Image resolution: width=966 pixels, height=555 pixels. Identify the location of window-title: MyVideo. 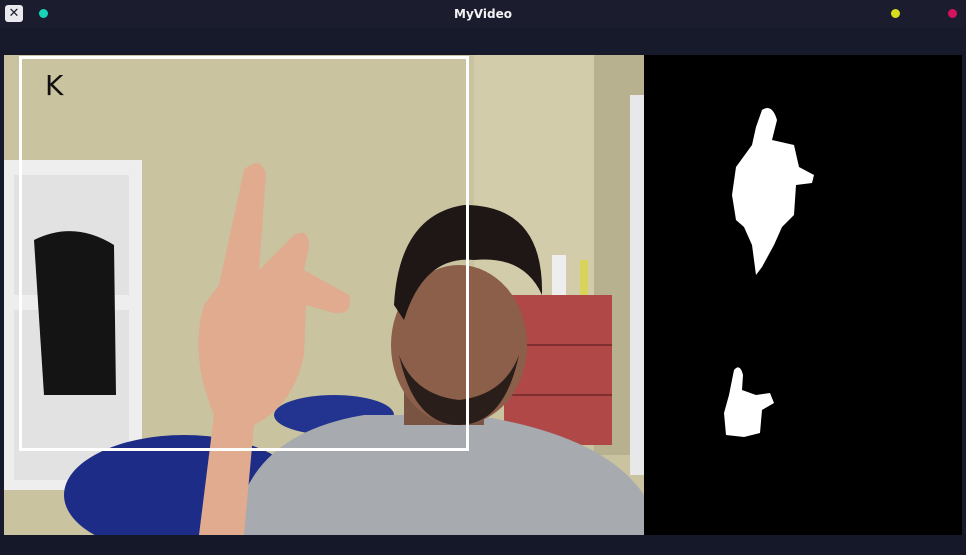
(483, 14).